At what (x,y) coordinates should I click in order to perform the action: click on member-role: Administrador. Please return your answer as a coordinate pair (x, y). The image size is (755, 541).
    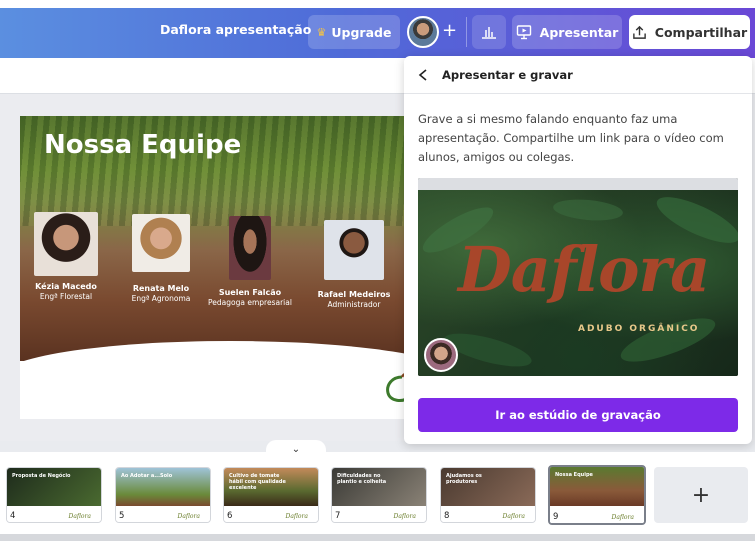
    Looking at the image, I should click on (354, 304).